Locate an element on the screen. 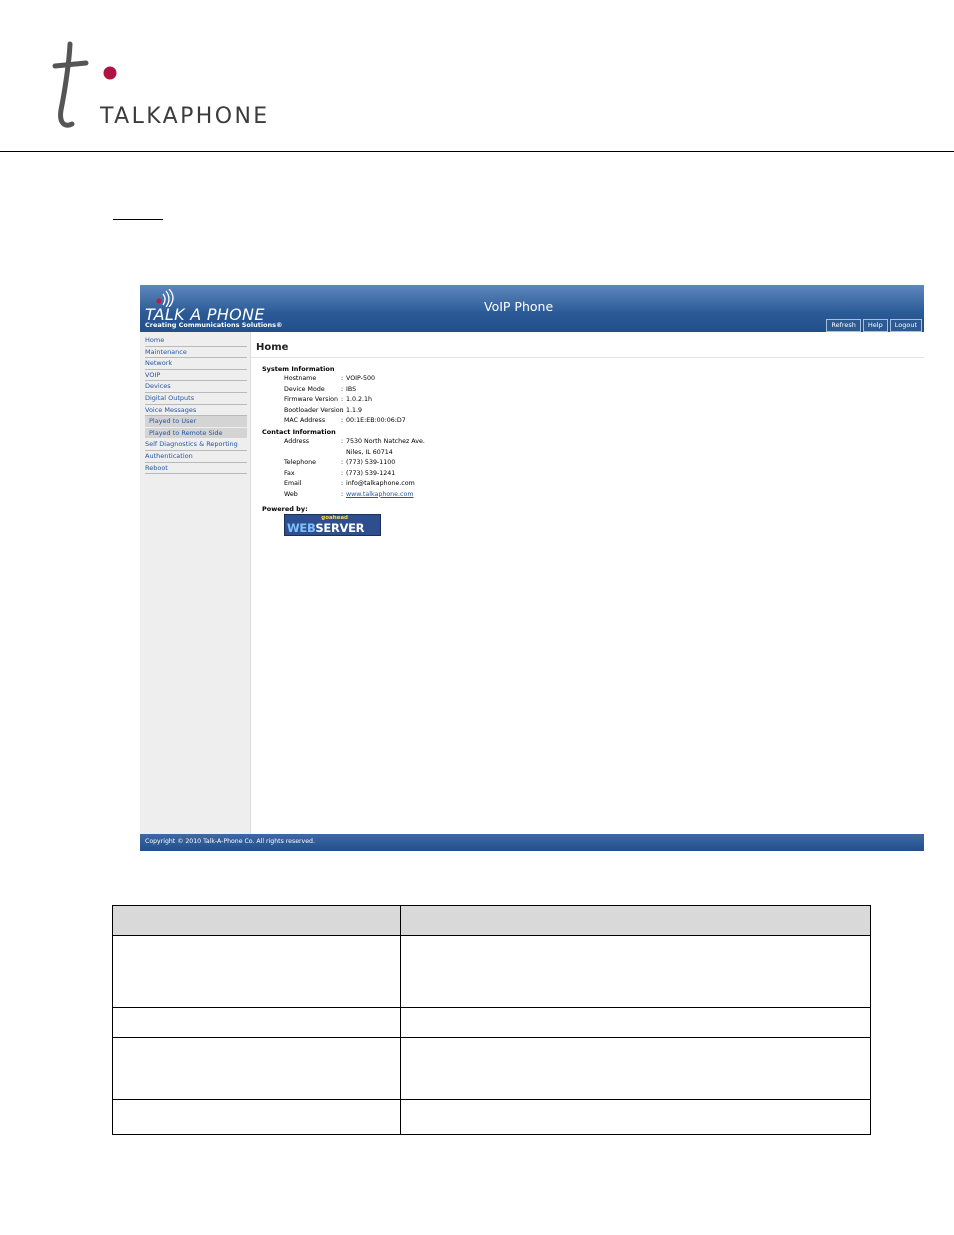 This screenshot has width=954, height=1235. window-title: VoIP Phone is located at coordinates (519, 306).